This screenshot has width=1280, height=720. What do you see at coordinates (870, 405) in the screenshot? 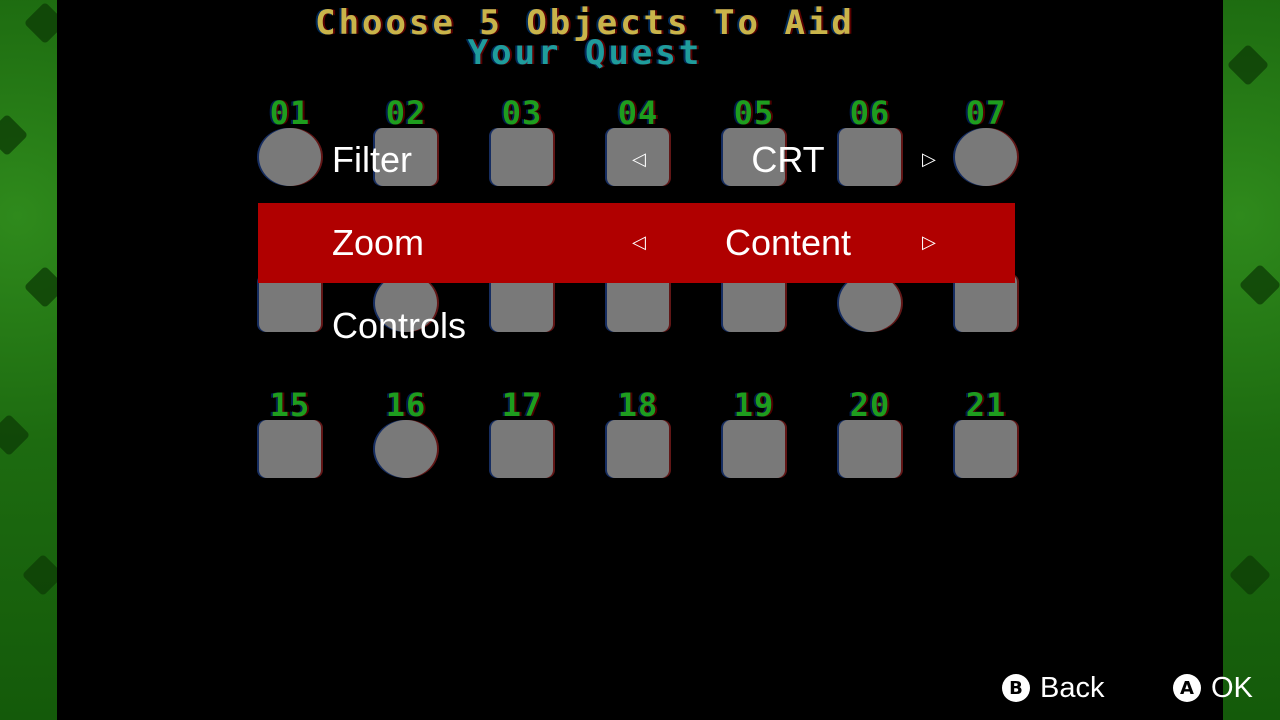
I see `object-number-20: 20` at bounding box center [870, 405].